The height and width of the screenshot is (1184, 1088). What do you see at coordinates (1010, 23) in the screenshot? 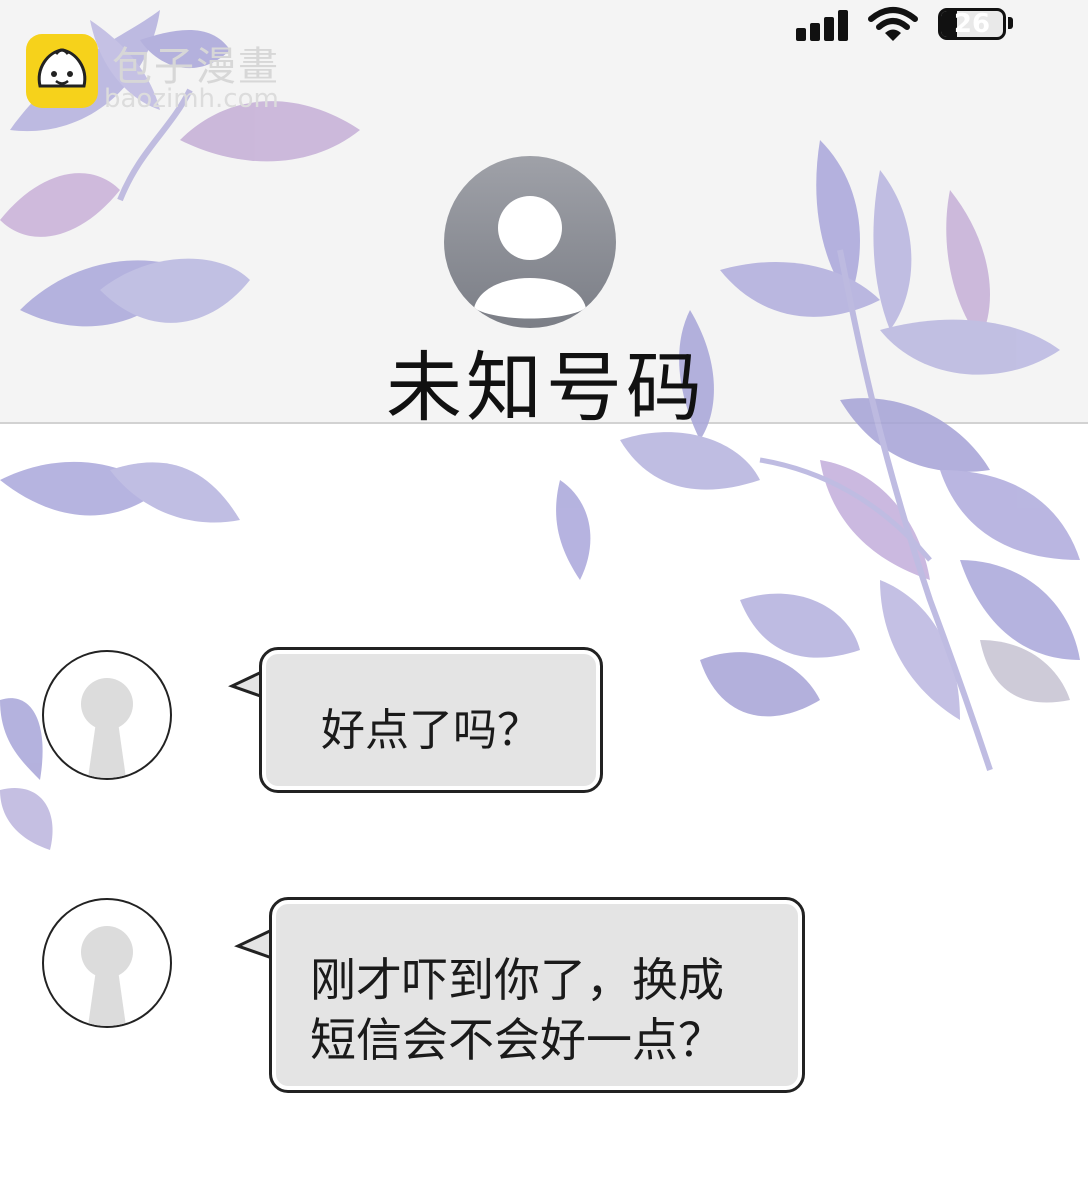
I see `battery-cap` at bounding box center [1010, 23].